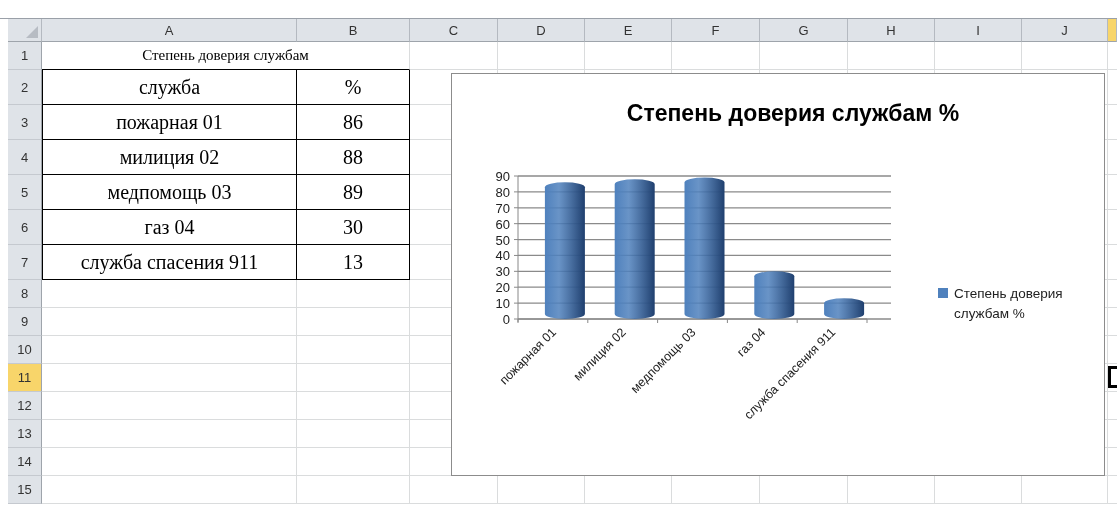  What do you see at coordinates (25, 378) in the screenshot?
I see `row-header: 11` at bounding box center [25, 378].